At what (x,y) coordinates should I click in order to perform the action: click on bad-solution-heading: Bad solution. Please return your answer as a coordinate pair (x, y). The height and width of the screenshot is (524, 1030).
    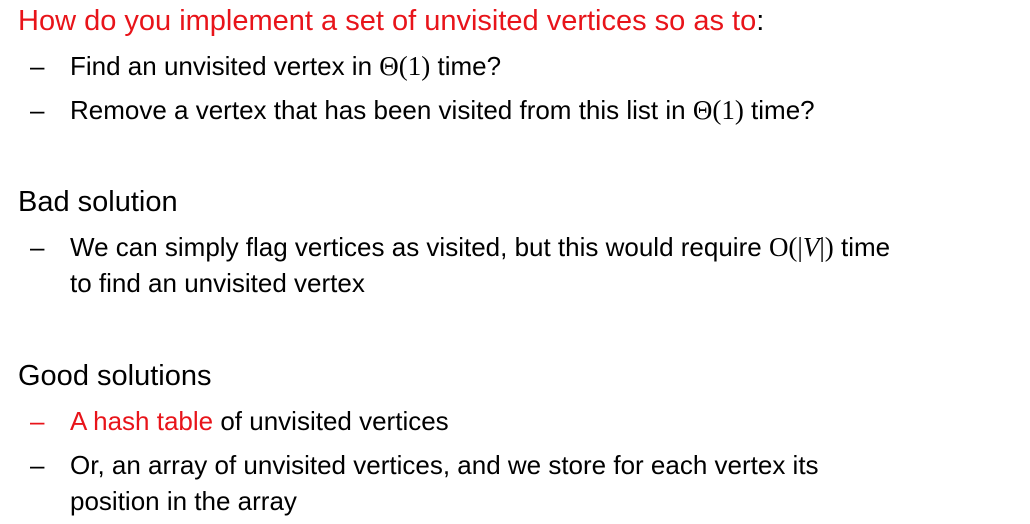
    Looking at the image, I should click on (98, 202).